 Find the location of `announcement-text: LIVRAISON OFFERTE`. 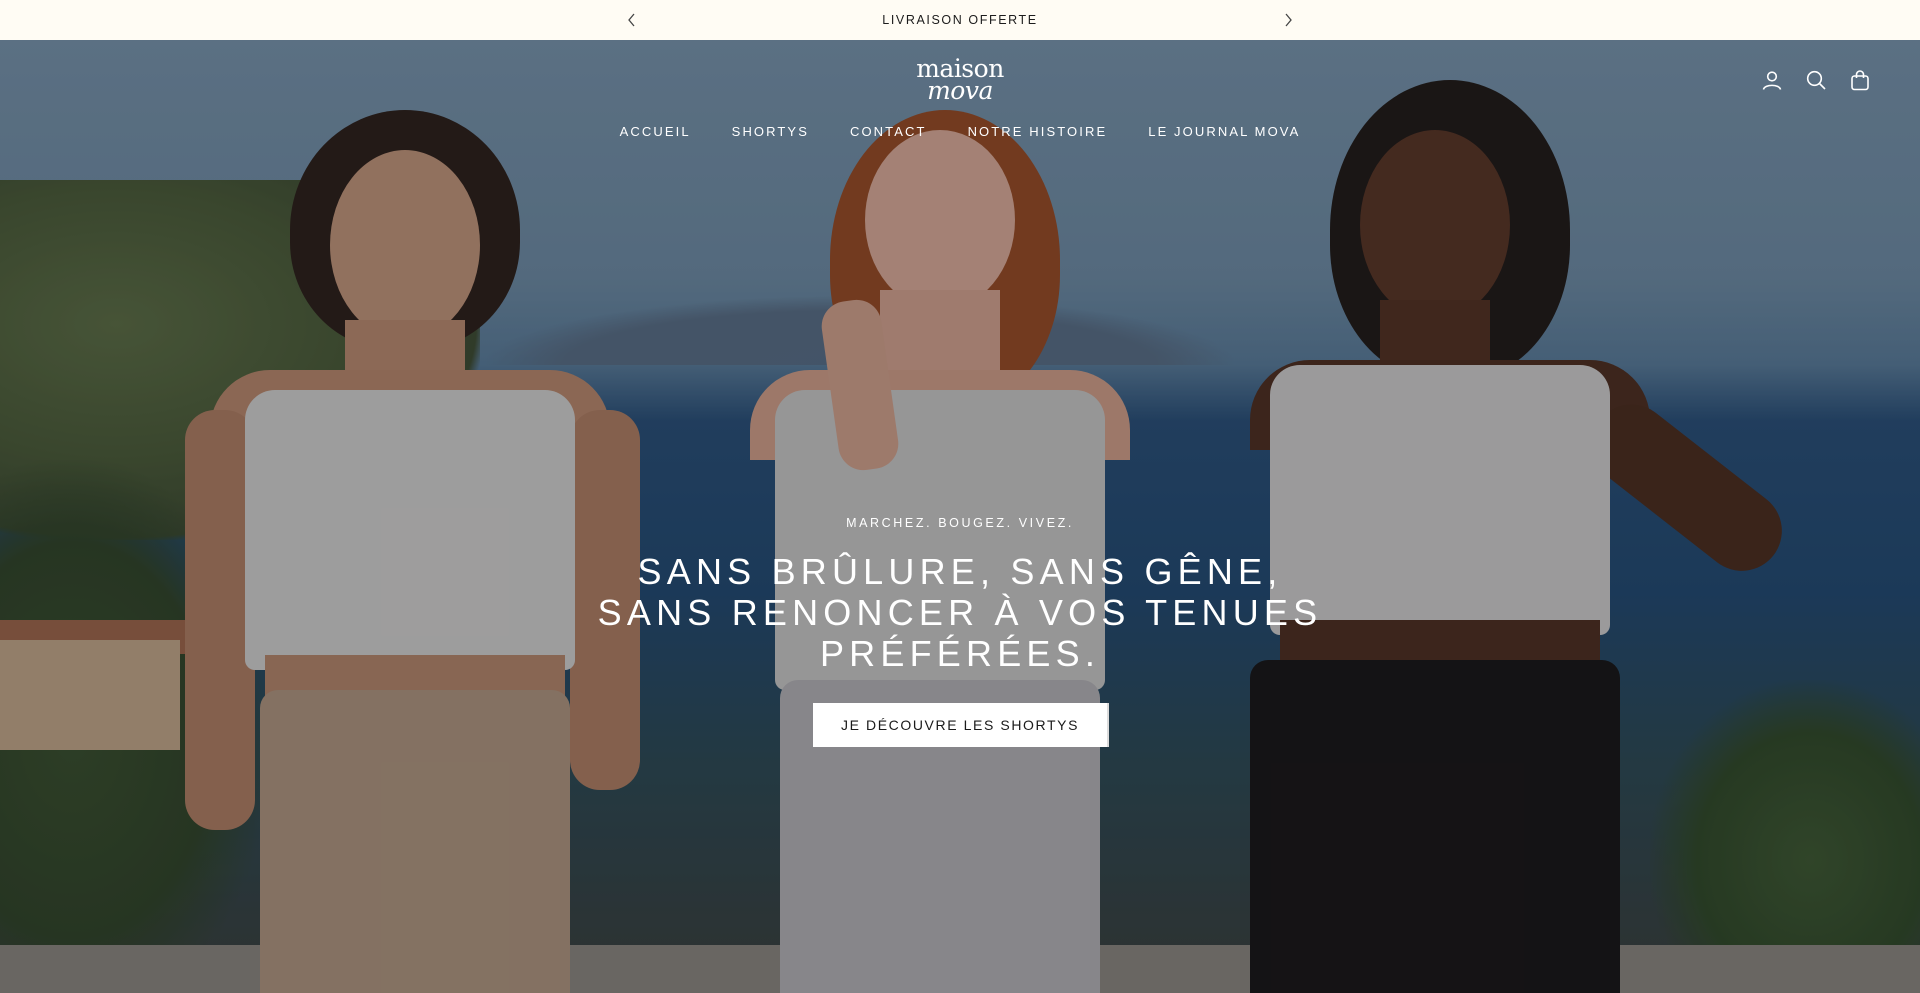

announcement-text: LIVRAISON OFFERTE is located at coordinates (960, 20).